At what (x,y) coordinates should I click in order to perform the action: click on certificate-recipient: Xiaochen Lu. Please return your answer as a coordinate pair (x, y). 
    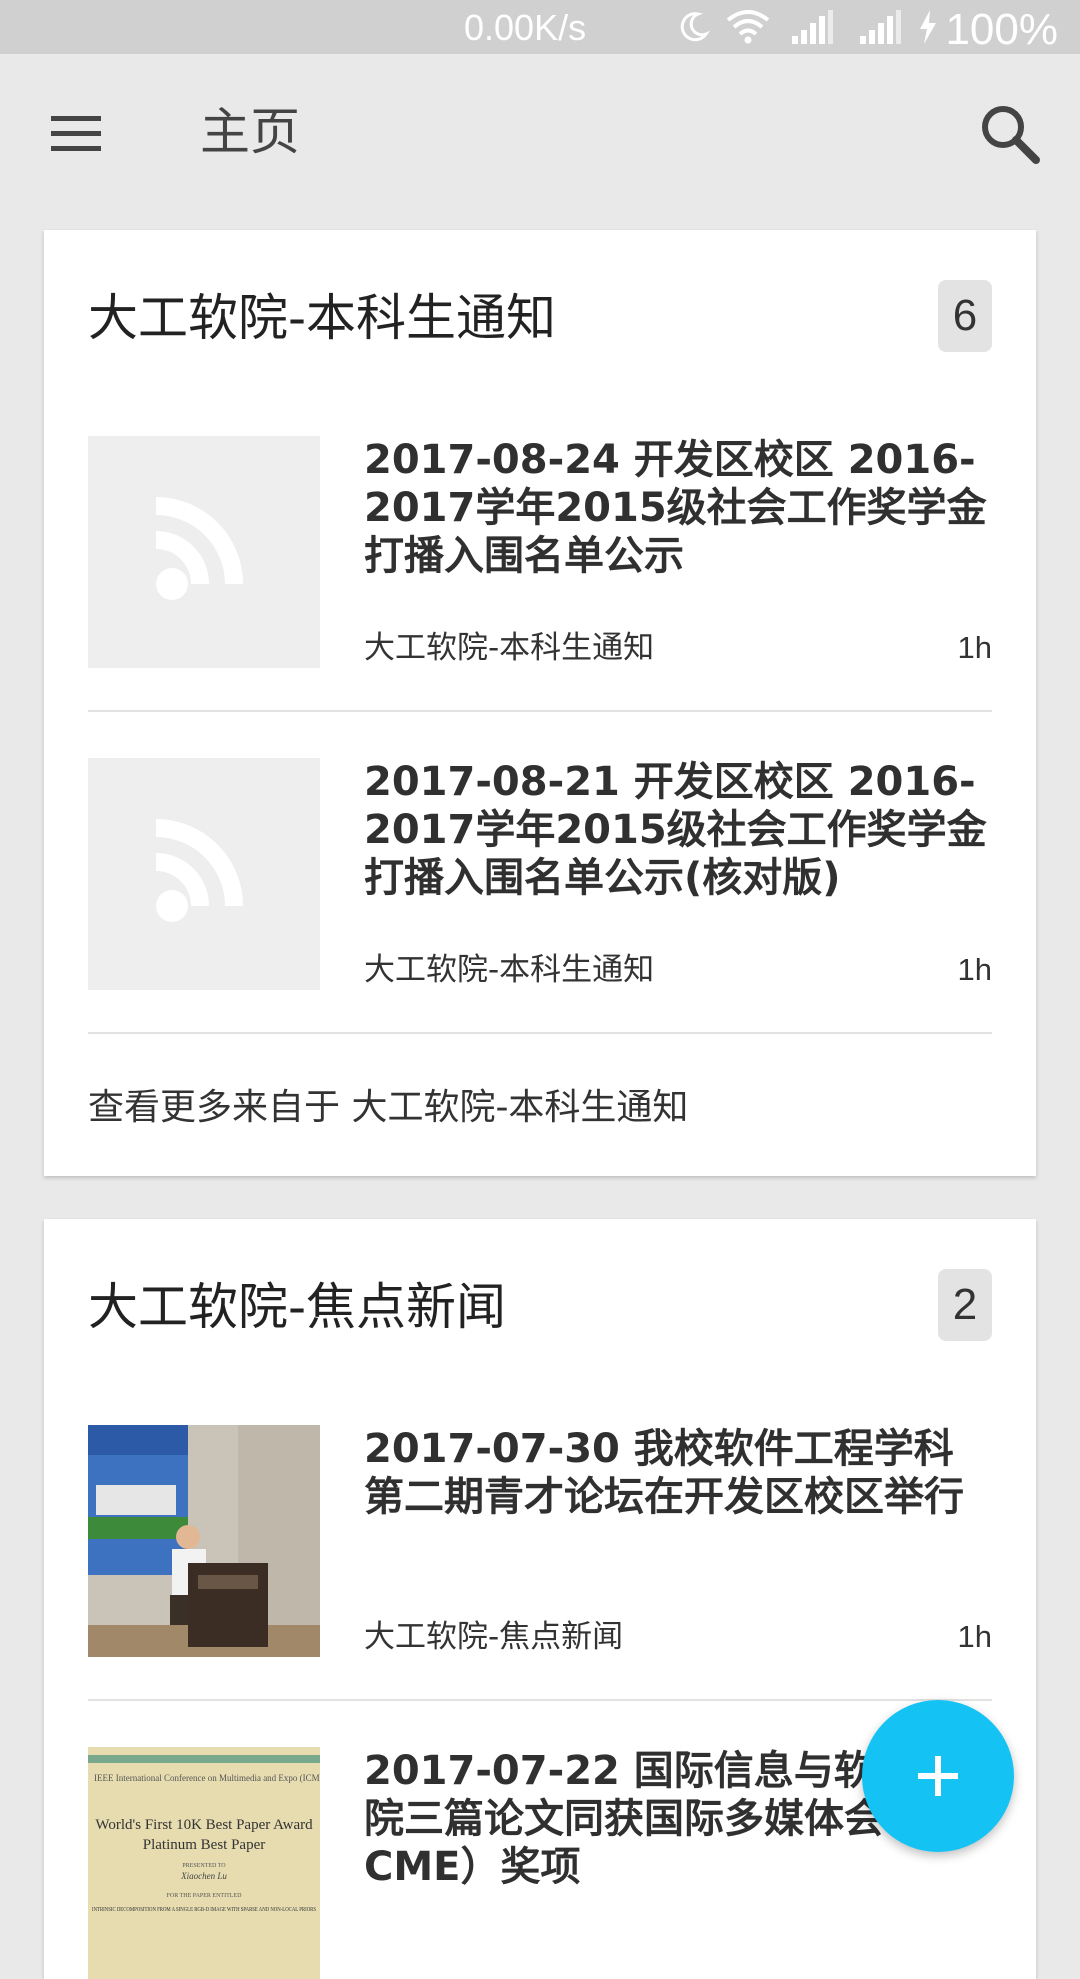
    Looking at the image, I should click on (203, 1876).